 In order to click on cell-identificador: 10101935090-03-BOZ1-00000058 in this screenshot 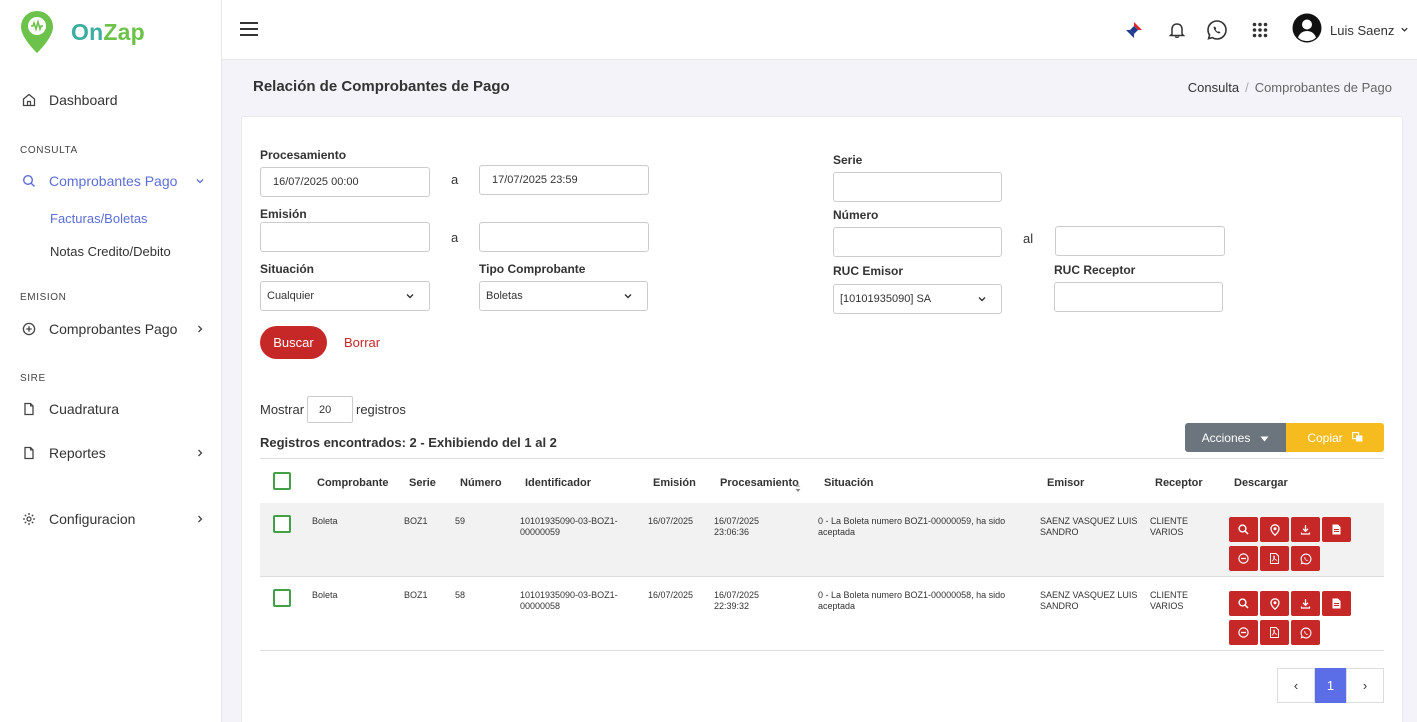, I will do `click(569, 600)`.